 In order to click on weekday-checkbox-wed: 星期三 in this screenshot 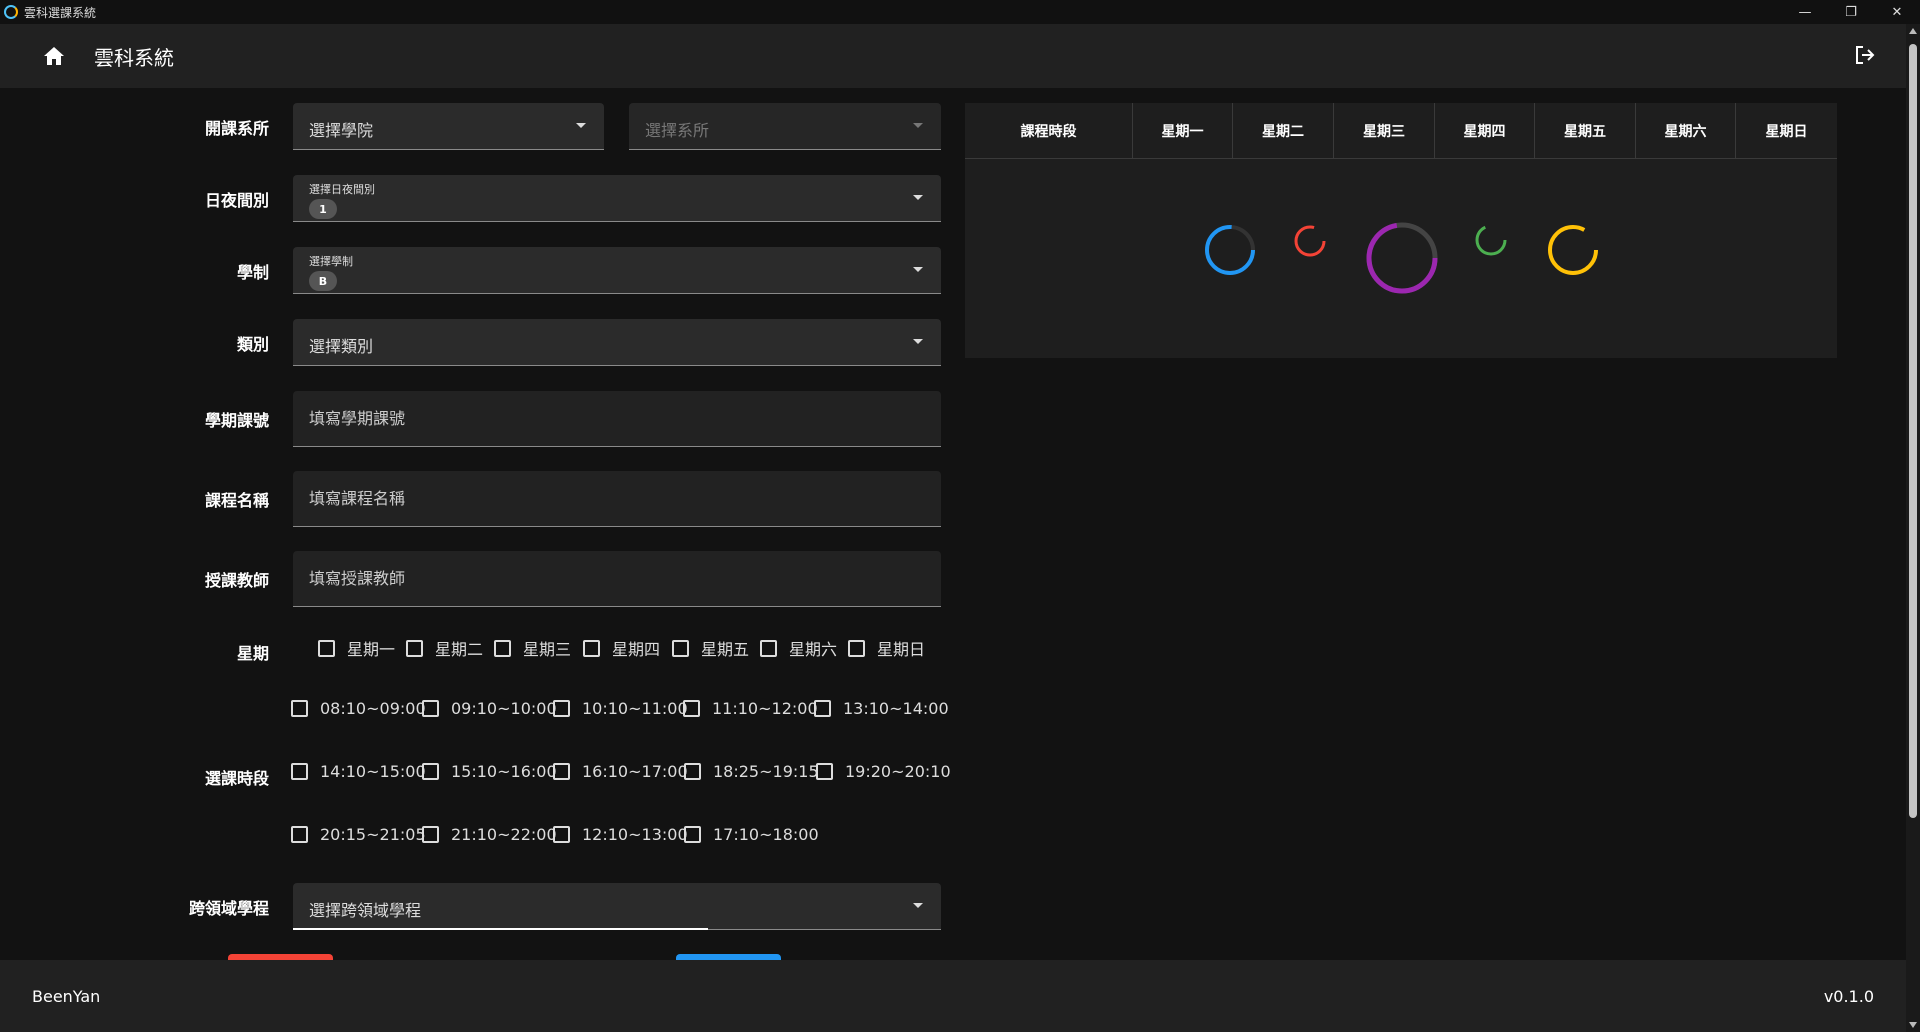, I will do `click(532, 648)`.